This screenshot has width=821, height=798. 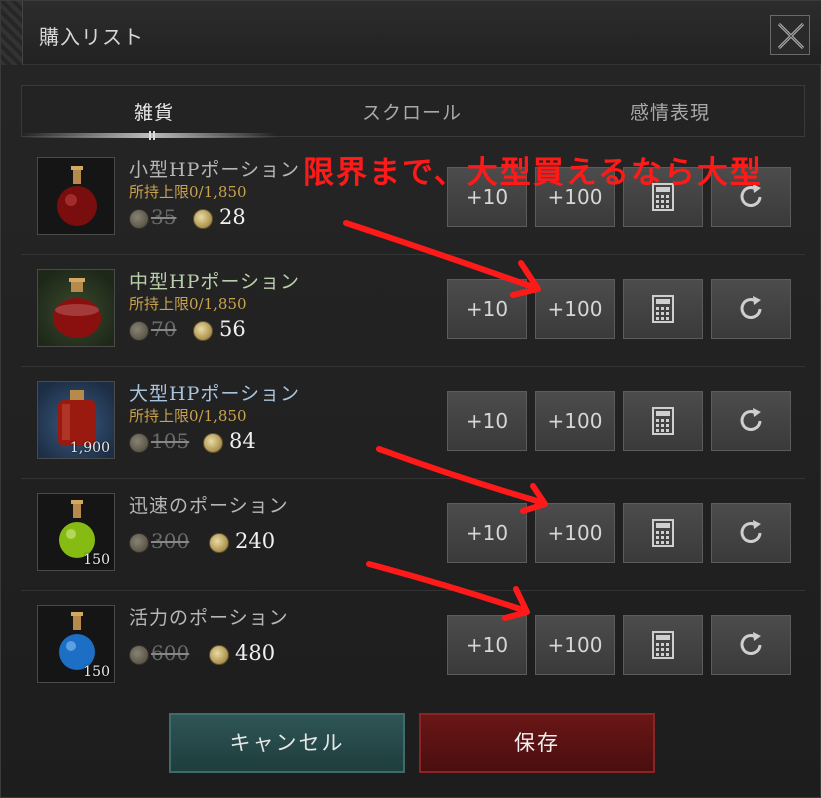 I want to click on original-price: 300, so click(x=170, y=541).